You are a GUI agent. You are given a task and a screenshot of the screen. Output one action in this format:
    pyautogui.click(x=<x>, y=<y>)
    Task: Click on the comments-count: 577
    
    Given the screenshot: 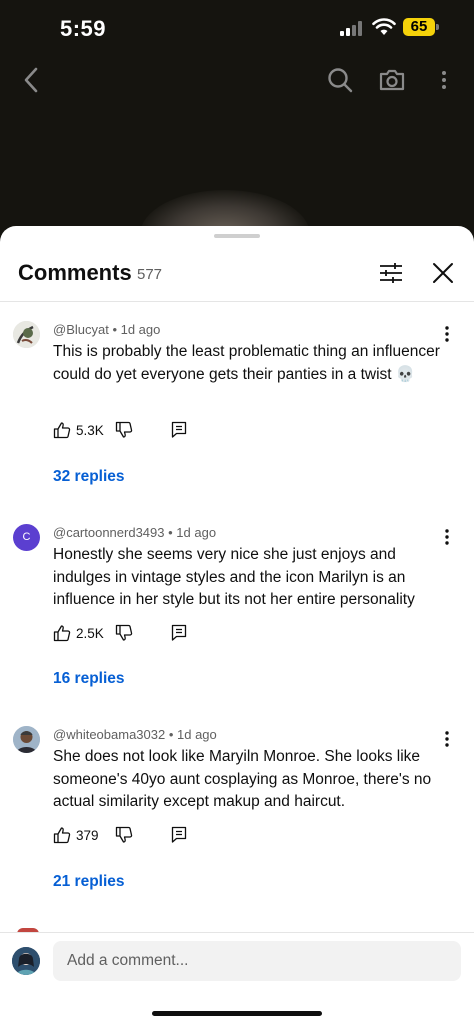 What is the action you would take?
    pyautogui.click(x=150, y=274)
    